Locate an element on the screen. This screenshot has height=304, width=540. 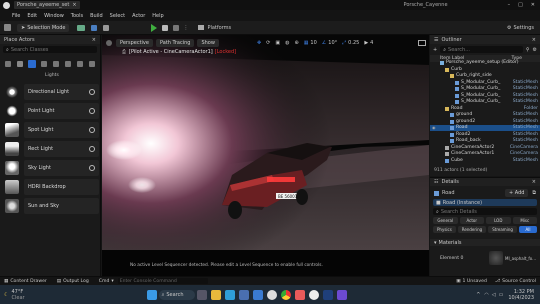
menu-edit: Edit is located at coordinates (32, 16).